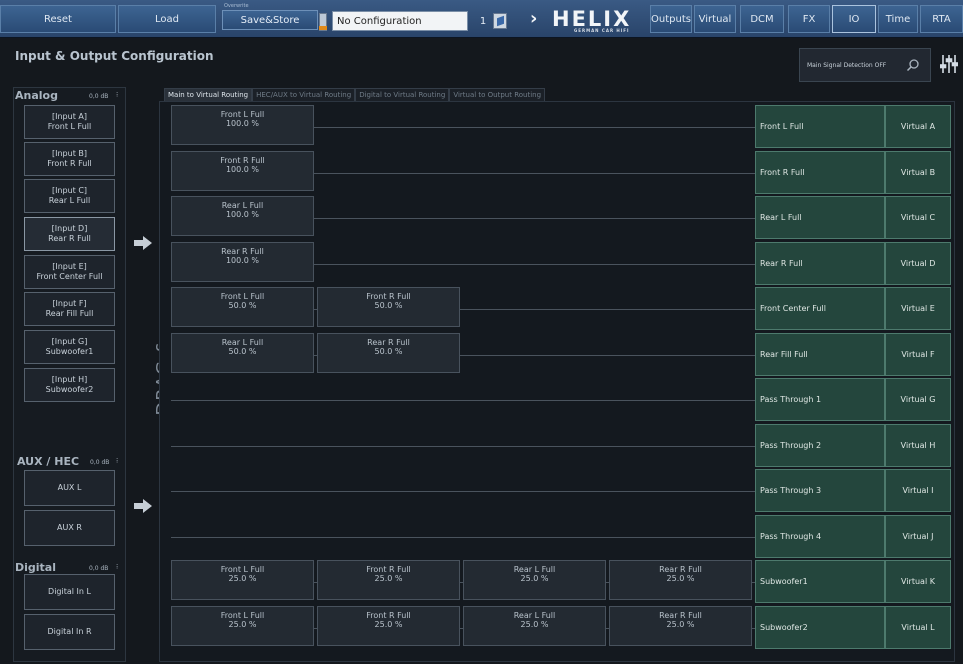 This screenshot has width=963, height=664. I want to click on tab-hec-aux-to-virtual: HEC/AUX to Virtual Routing, so click(304, 94).